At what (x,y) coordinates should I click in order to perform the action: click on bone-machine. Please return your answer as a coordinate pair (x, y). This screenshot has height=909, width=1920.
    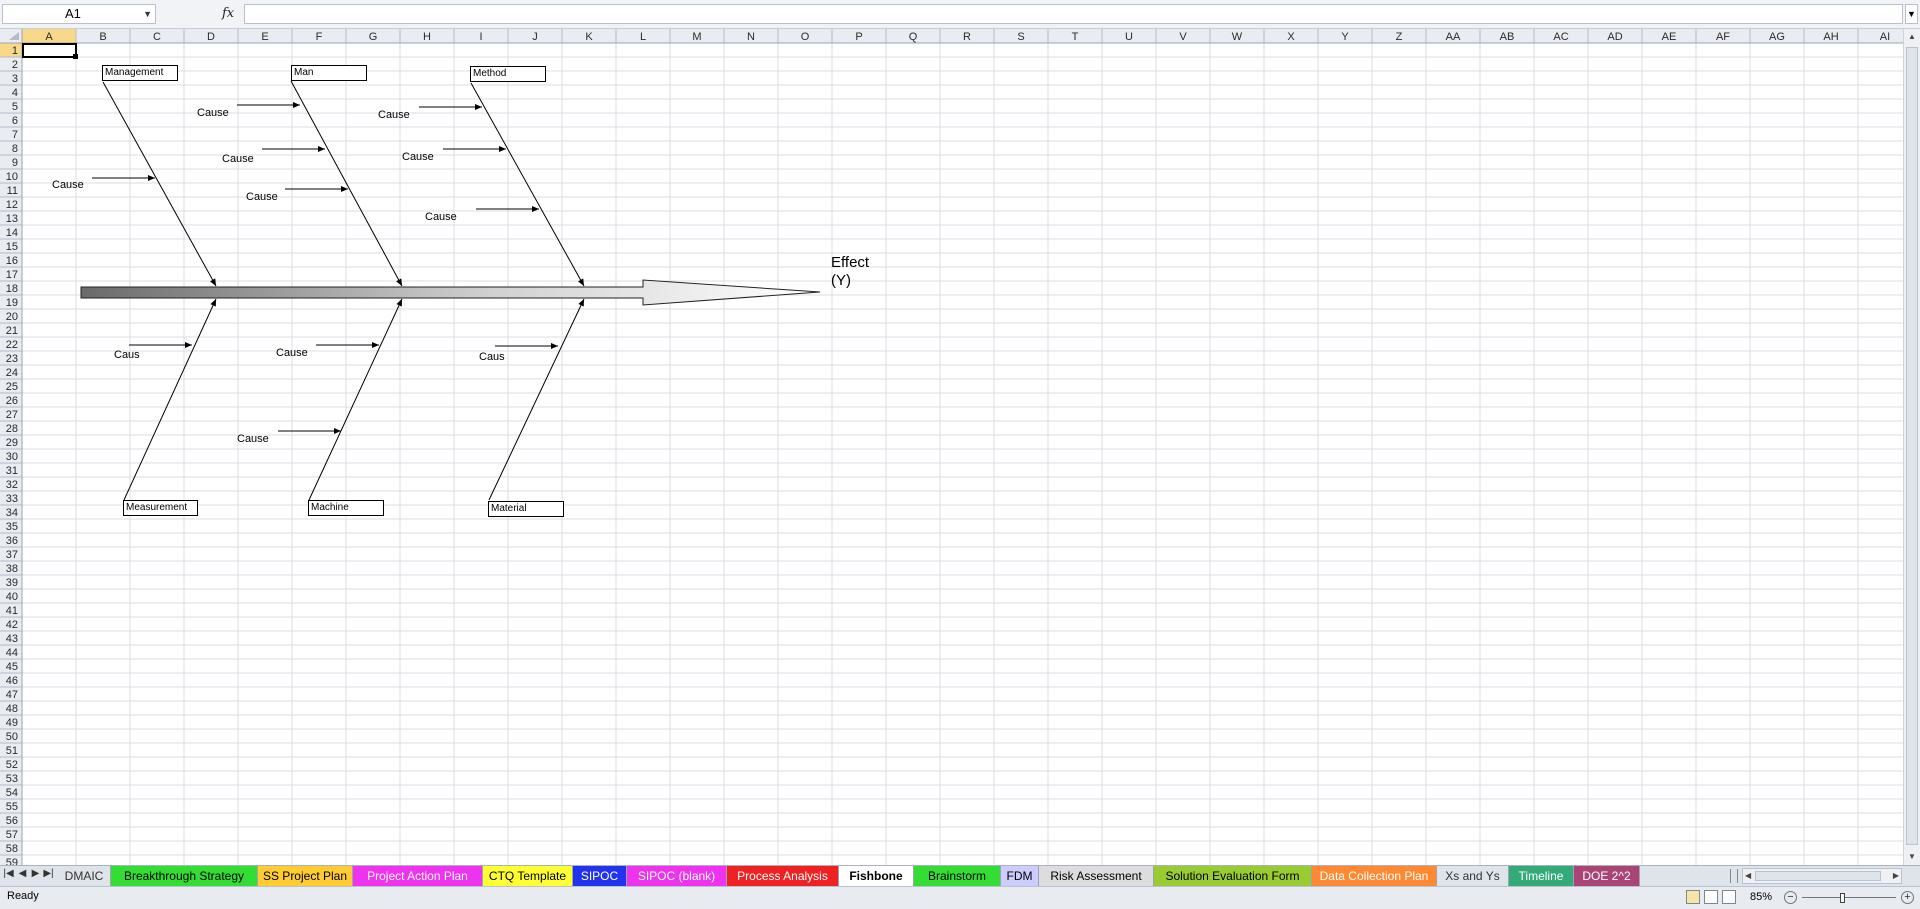
    Looking at the image, I should click on (355, 399).